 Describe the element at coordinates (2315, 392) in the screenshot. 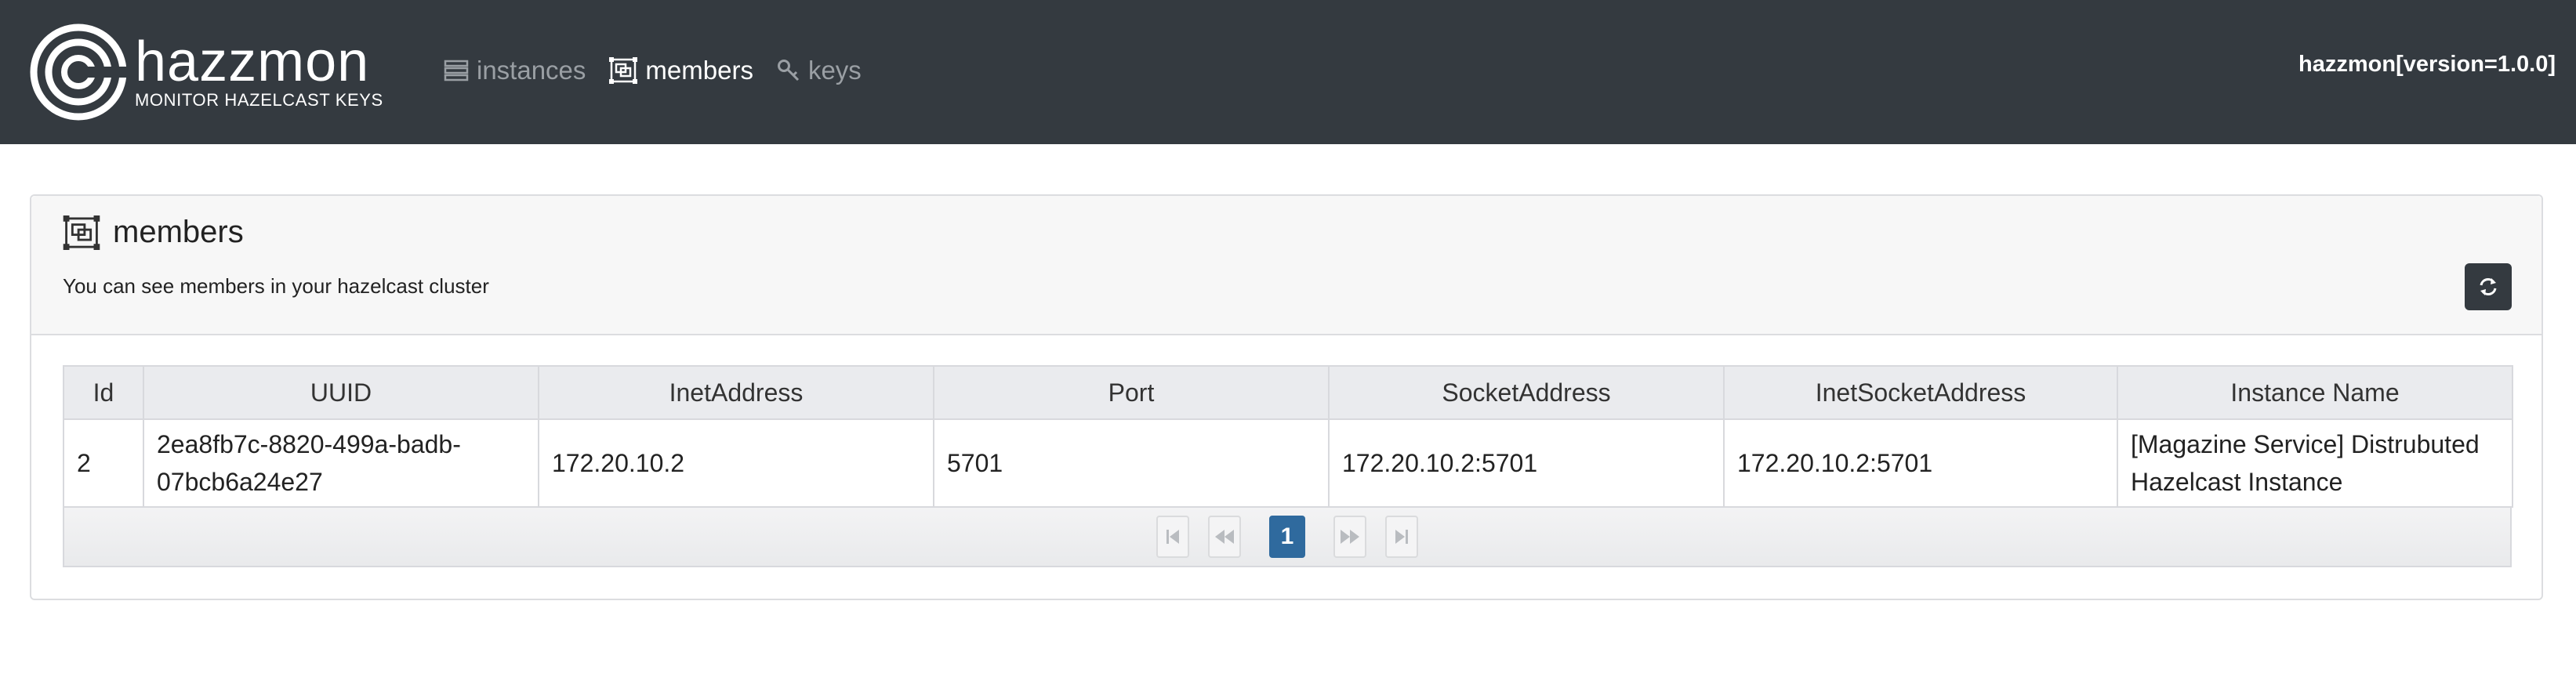

I see `column-header-instance-name: Instance Name` at that location.